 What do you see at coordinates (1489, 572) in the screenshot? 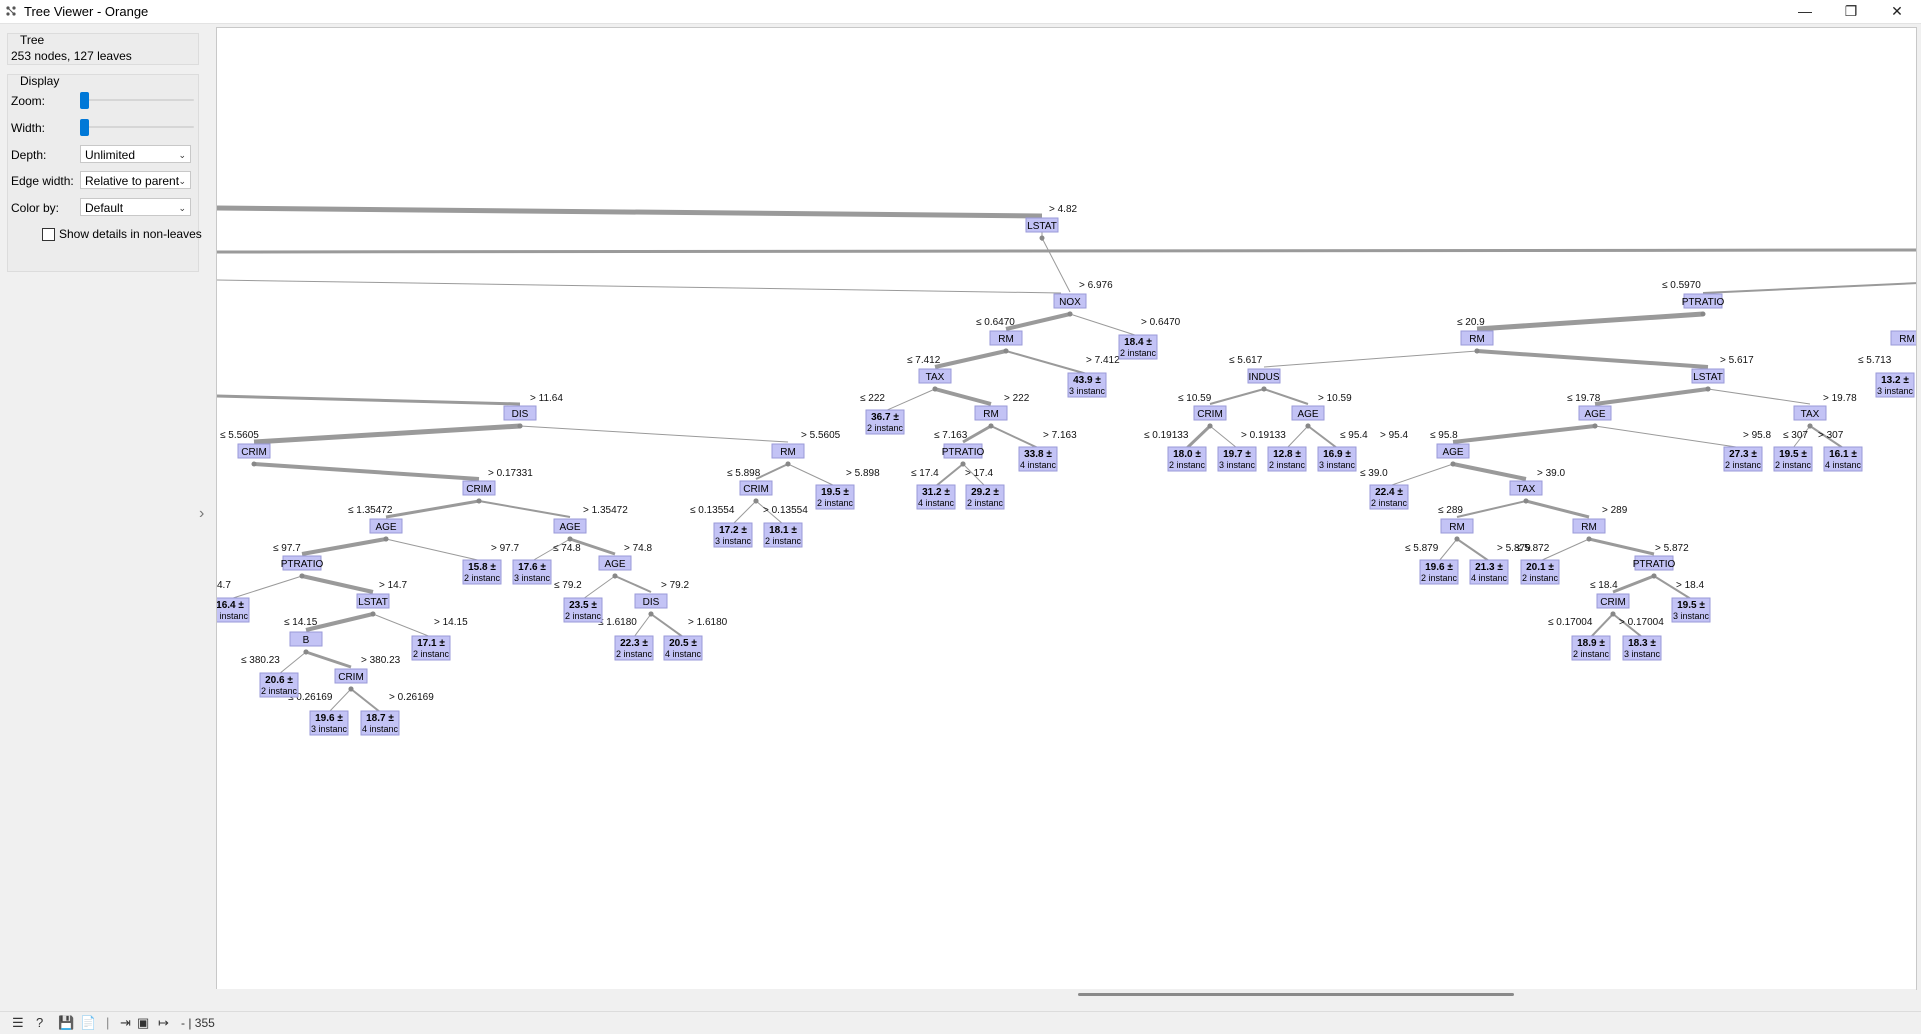
I see `tree-leaf-node: 21.3 ±4 instanc` at bounding box center [1489, 572].